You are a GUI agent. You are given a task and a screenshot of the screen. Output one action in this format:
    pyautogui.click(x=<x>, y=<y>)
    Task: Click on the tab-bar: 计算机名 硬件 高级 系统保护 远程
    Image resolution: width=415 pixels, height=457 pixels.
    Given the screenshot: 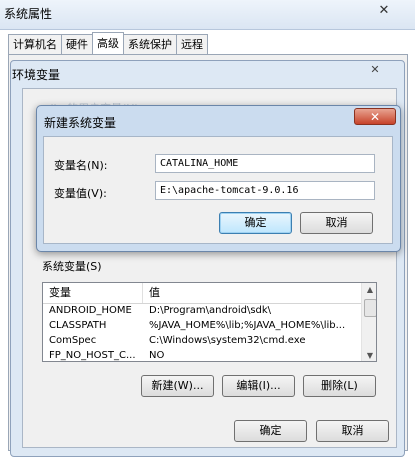 What is the action you would take?
    pyautogui.click(x=108, y=43)
    